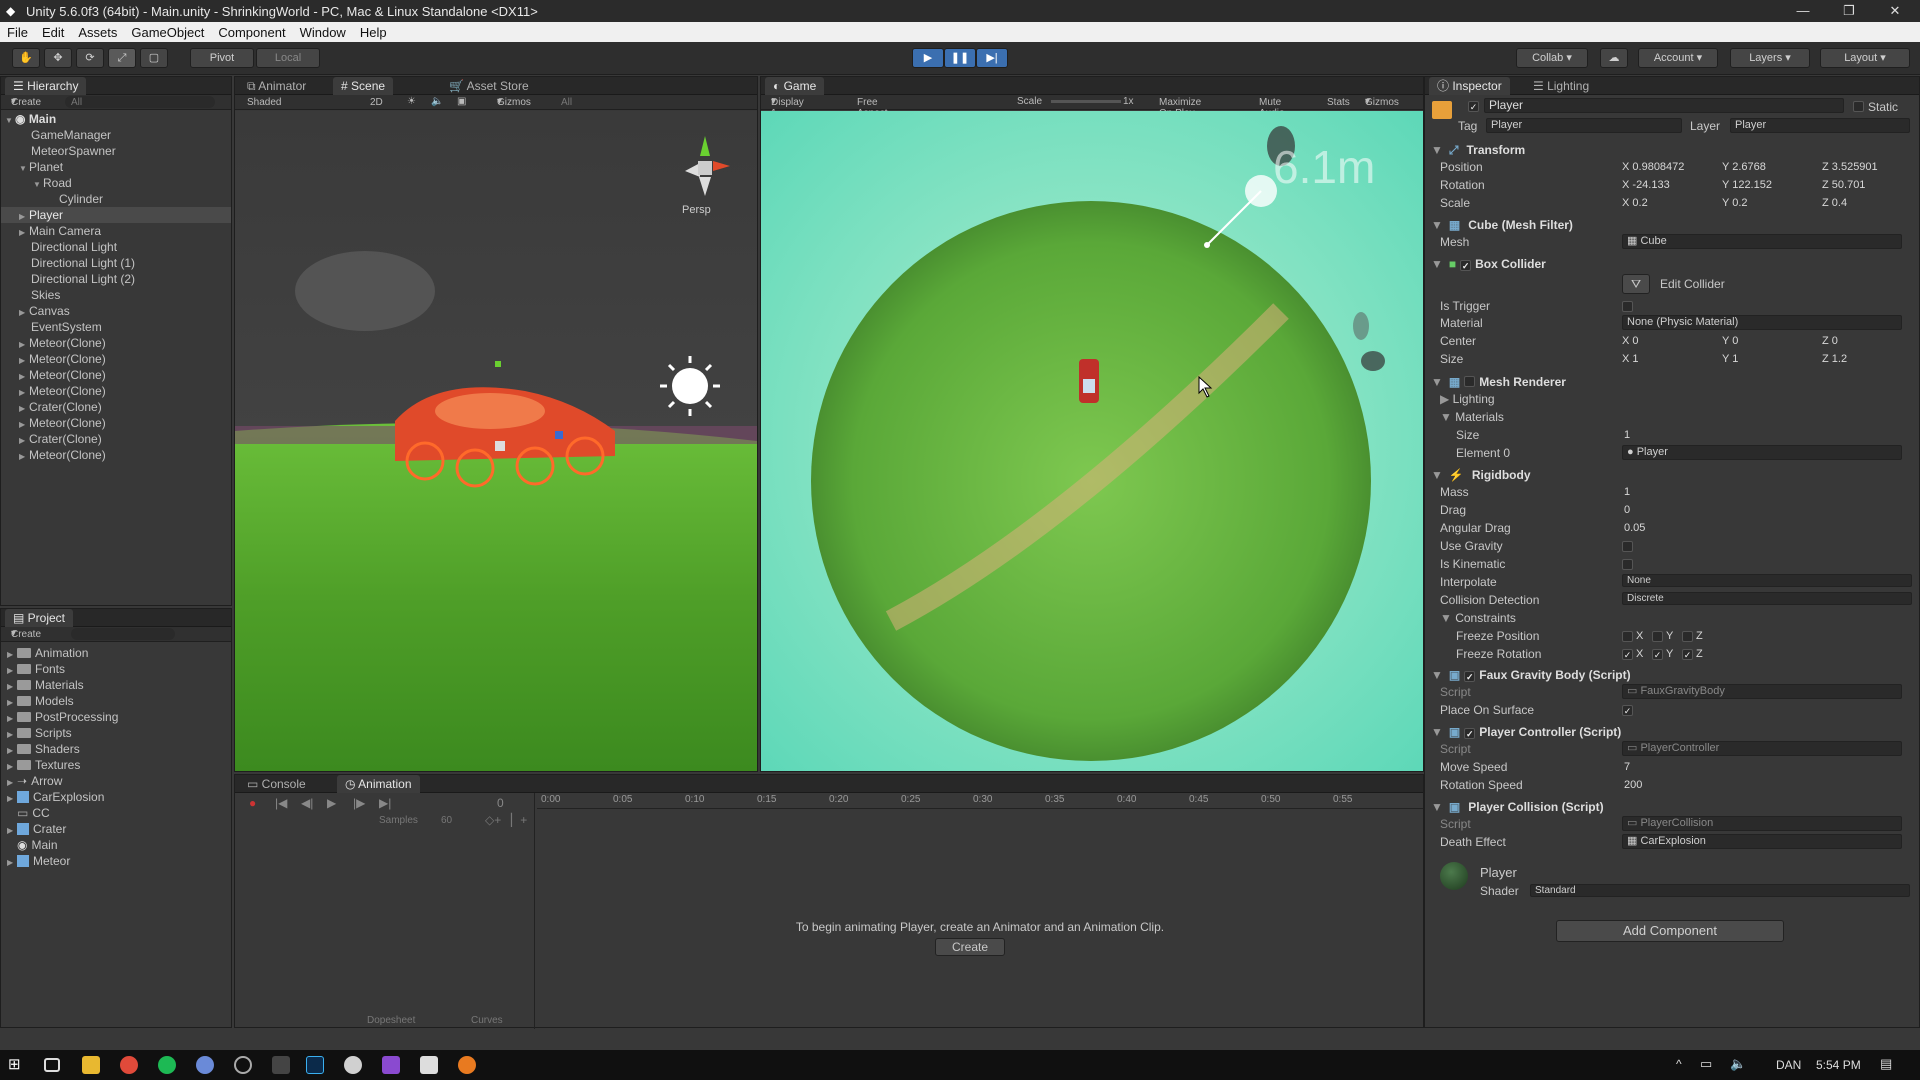  Describe the element at coordinates (1627, 546) in the screenshot. I see `use-gravity-checkbox` at that location.